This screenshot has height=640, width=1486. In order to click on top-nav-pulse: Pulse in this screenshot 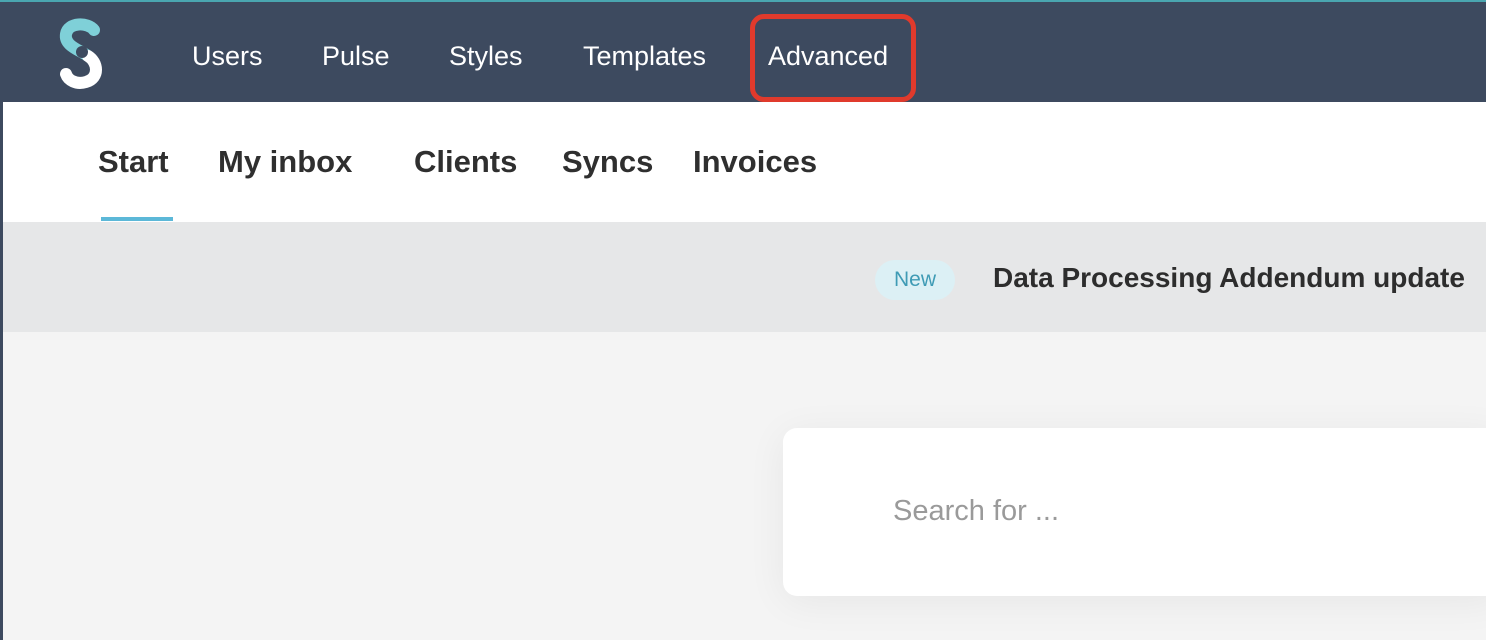, I will do `click(356, 56)`.